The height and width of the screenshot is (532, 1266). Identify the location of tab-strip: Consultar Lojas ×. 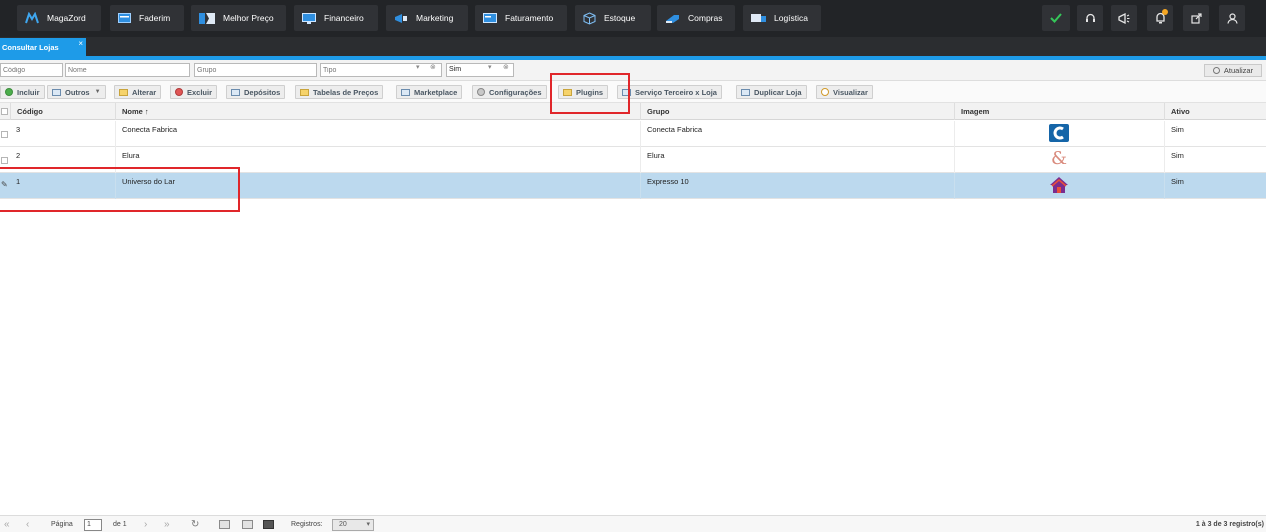
(633, 46).